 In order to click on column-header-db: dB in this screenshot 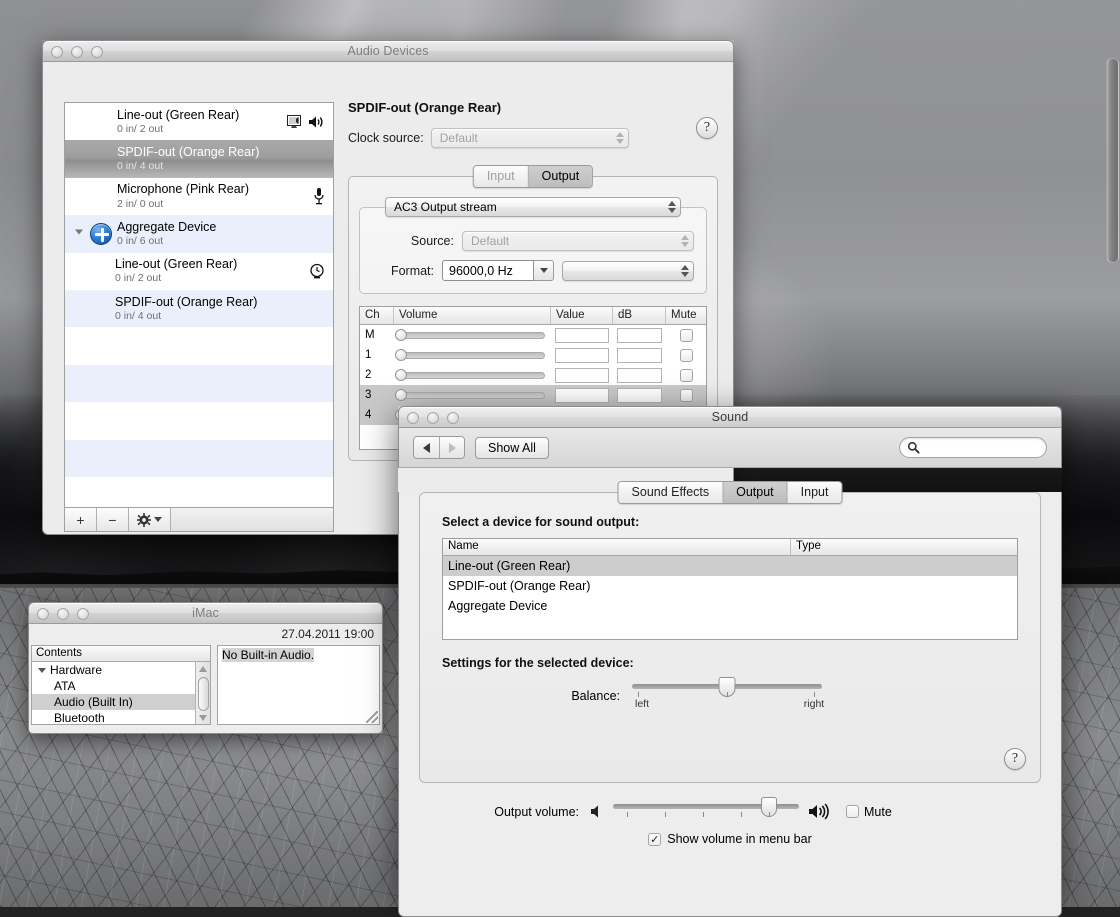, I will do `click(639, 315)`.